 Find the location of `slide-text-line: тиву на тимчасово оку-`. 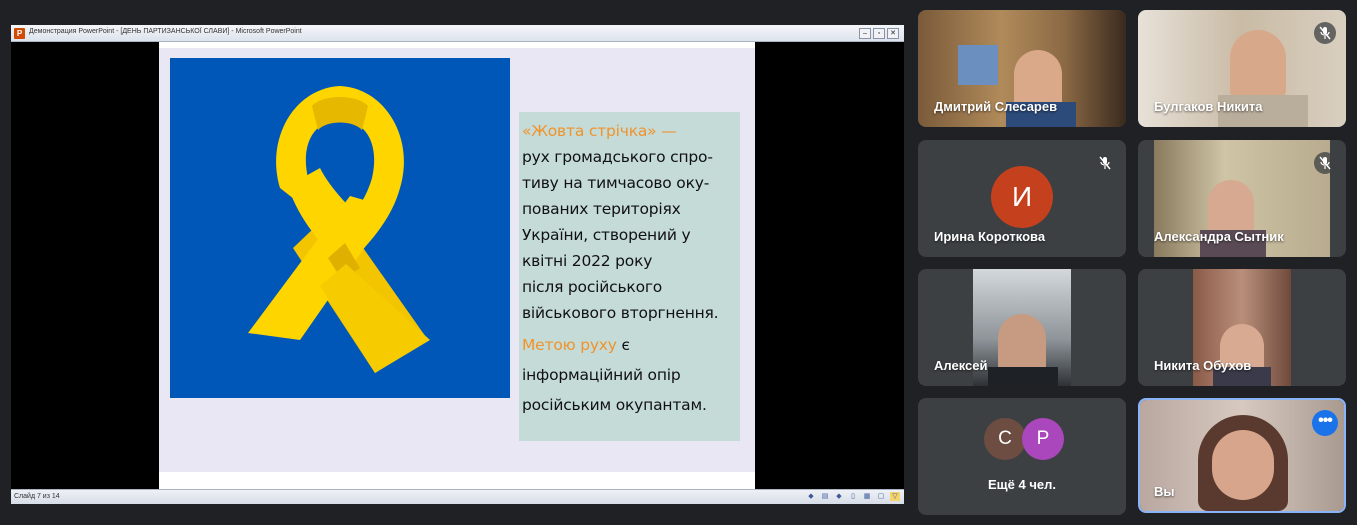

slide-text-line: тиву на тимчасово оку- is located at coordinates (616, 183).